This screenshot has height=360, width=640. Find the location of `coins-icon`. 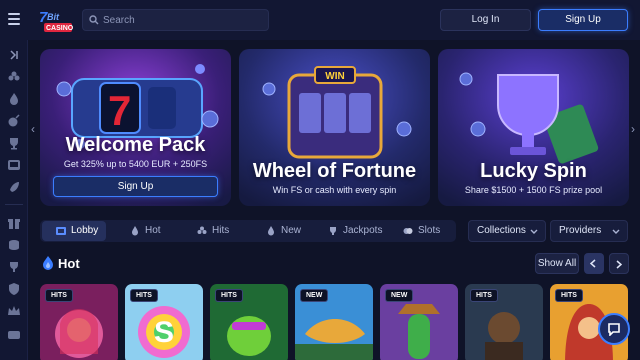

coins-icon is located at coordinates (14, 245).